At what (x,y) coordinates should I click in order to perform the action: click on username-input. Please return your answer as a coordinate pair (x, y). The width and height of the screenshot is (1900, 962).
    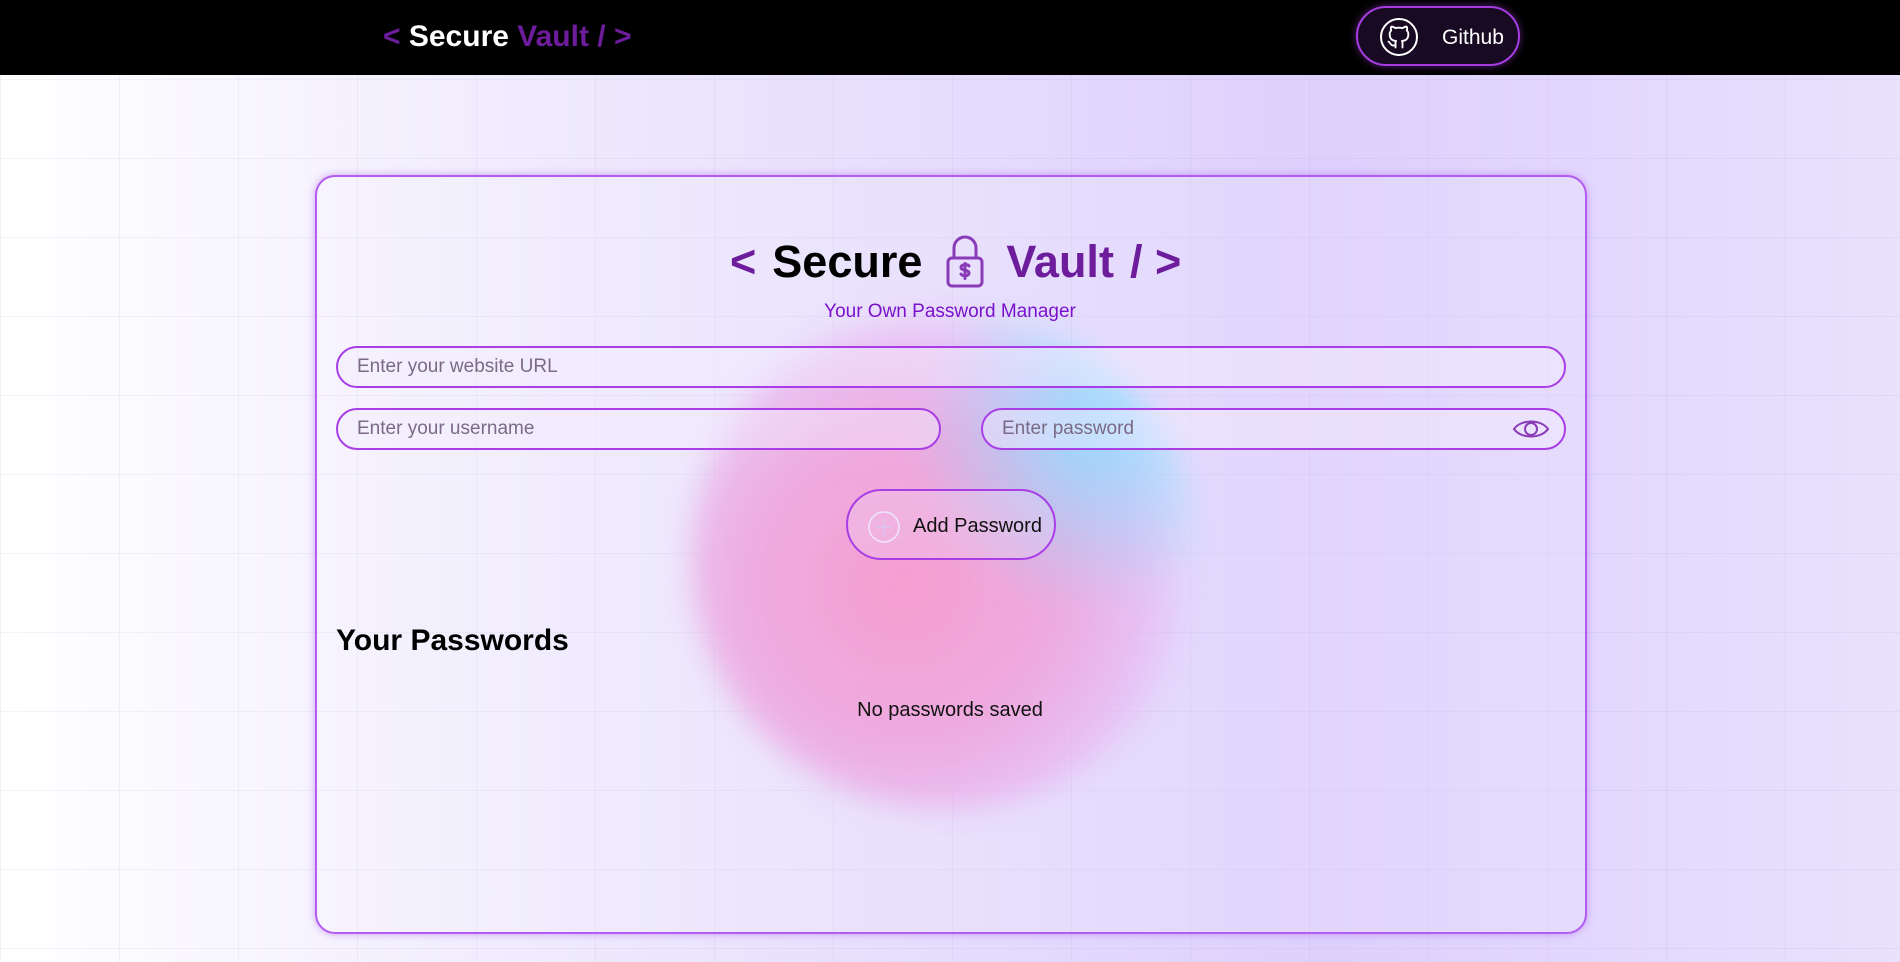
    Looking at the image, I should click on (638, 429).